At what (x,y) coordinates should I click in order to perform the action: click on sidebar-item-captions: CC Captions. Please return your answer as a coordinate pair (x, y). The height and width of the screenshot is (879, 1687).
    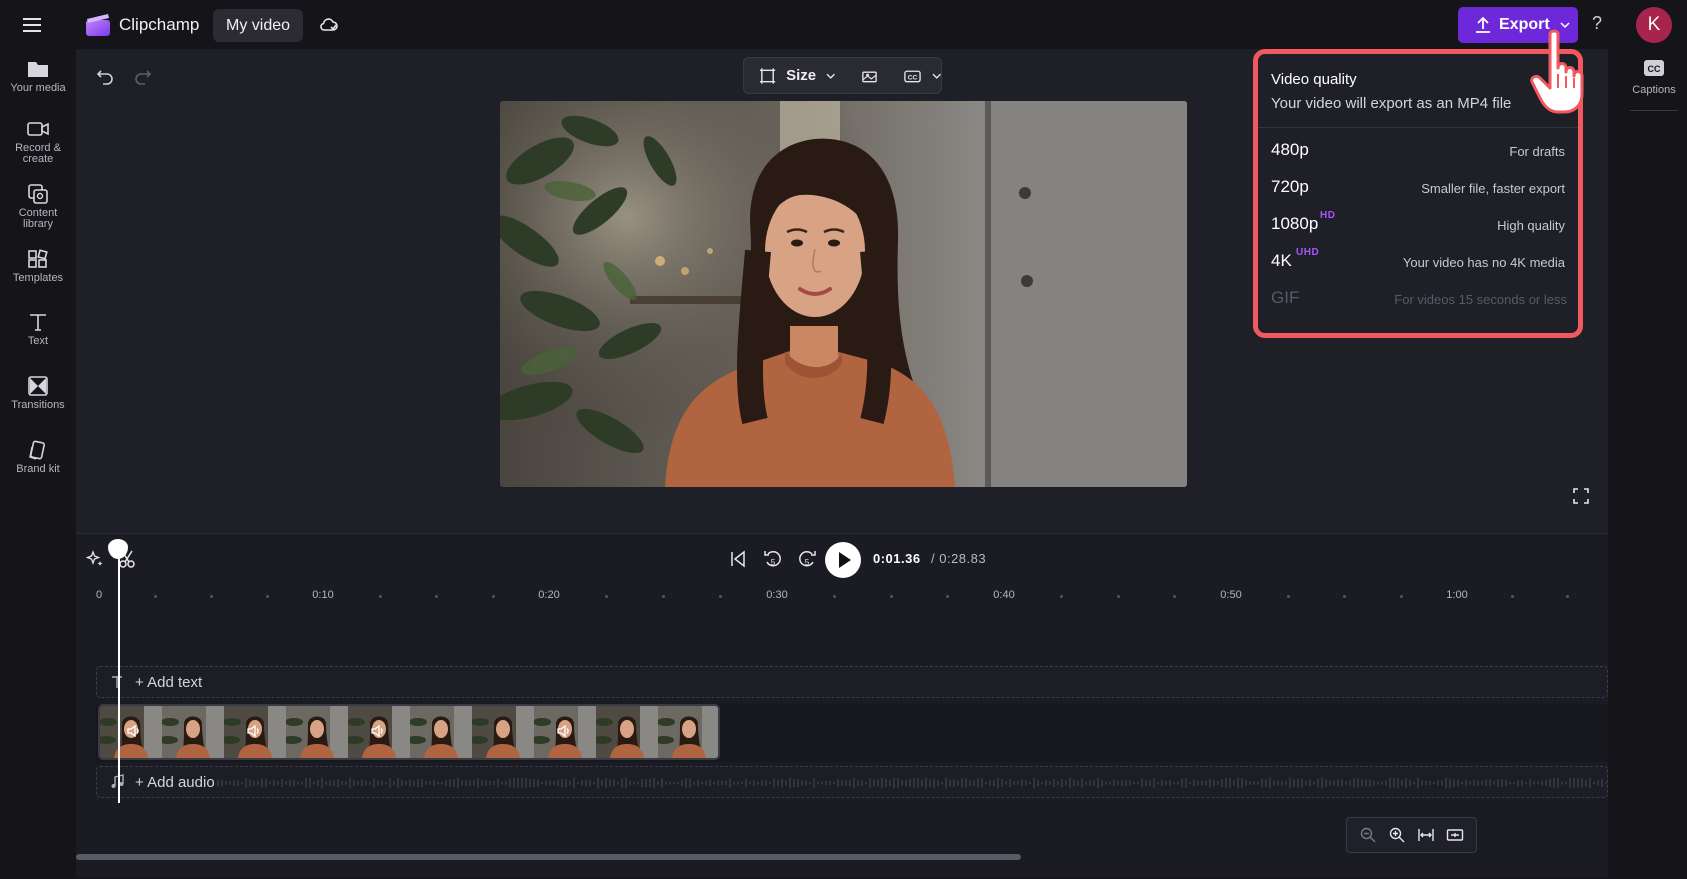
    Looking at the image, I should click on (1654, 84).